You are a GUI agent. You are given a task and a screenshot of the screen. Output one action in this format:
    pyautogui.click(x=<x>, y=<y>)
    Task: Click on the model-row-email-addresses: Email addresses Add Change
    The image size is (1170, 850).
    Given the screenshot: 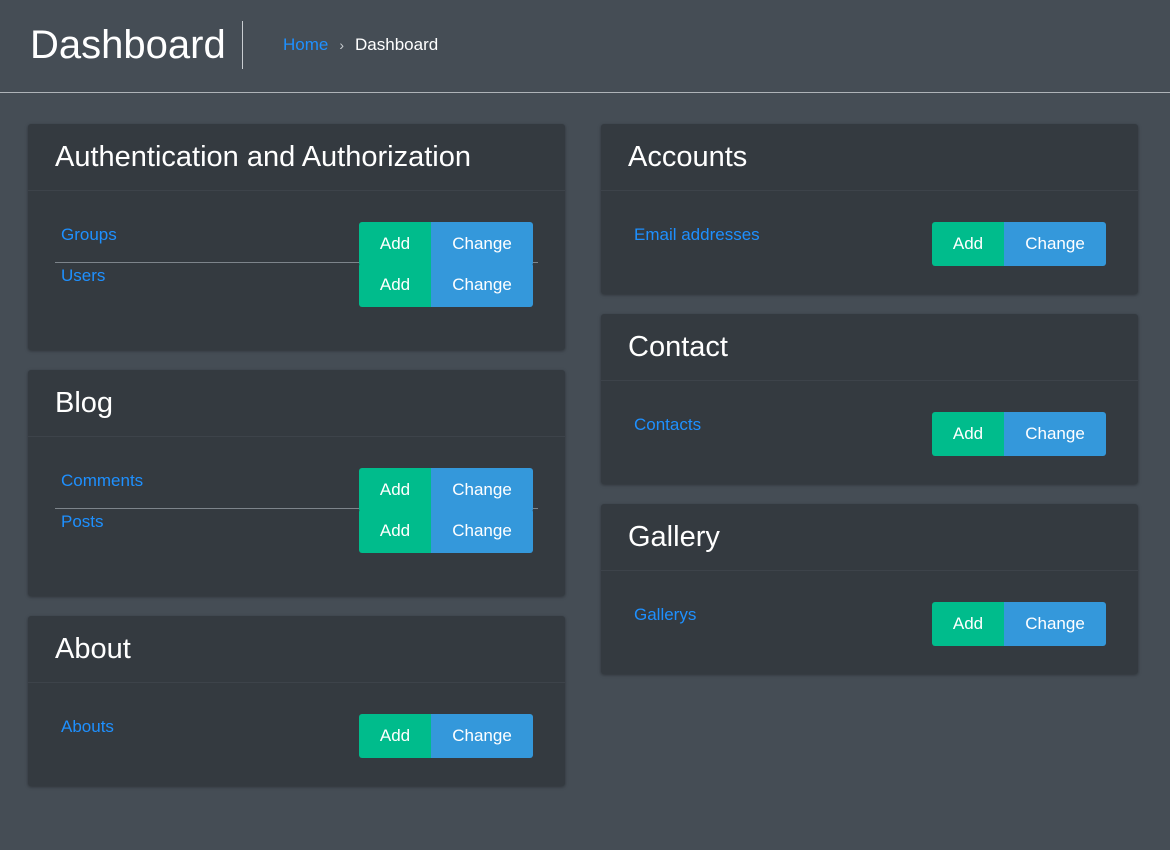 What is the action you would take?
    pyautogui.click(x=869, y=236)
    